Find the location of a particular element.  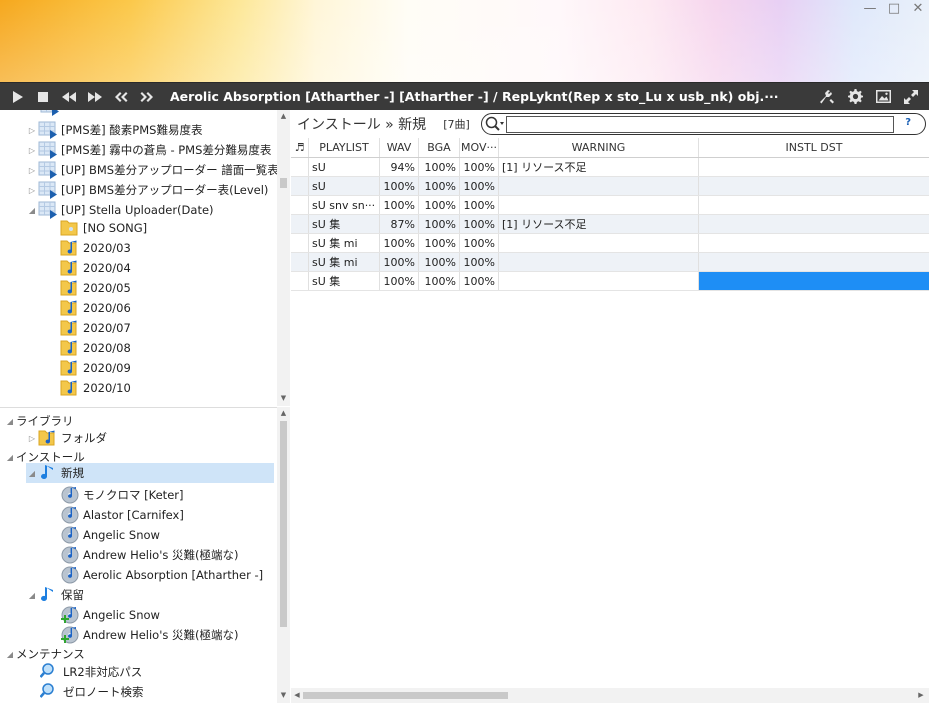

music-disc-icon is located at coordinates (70, 555).